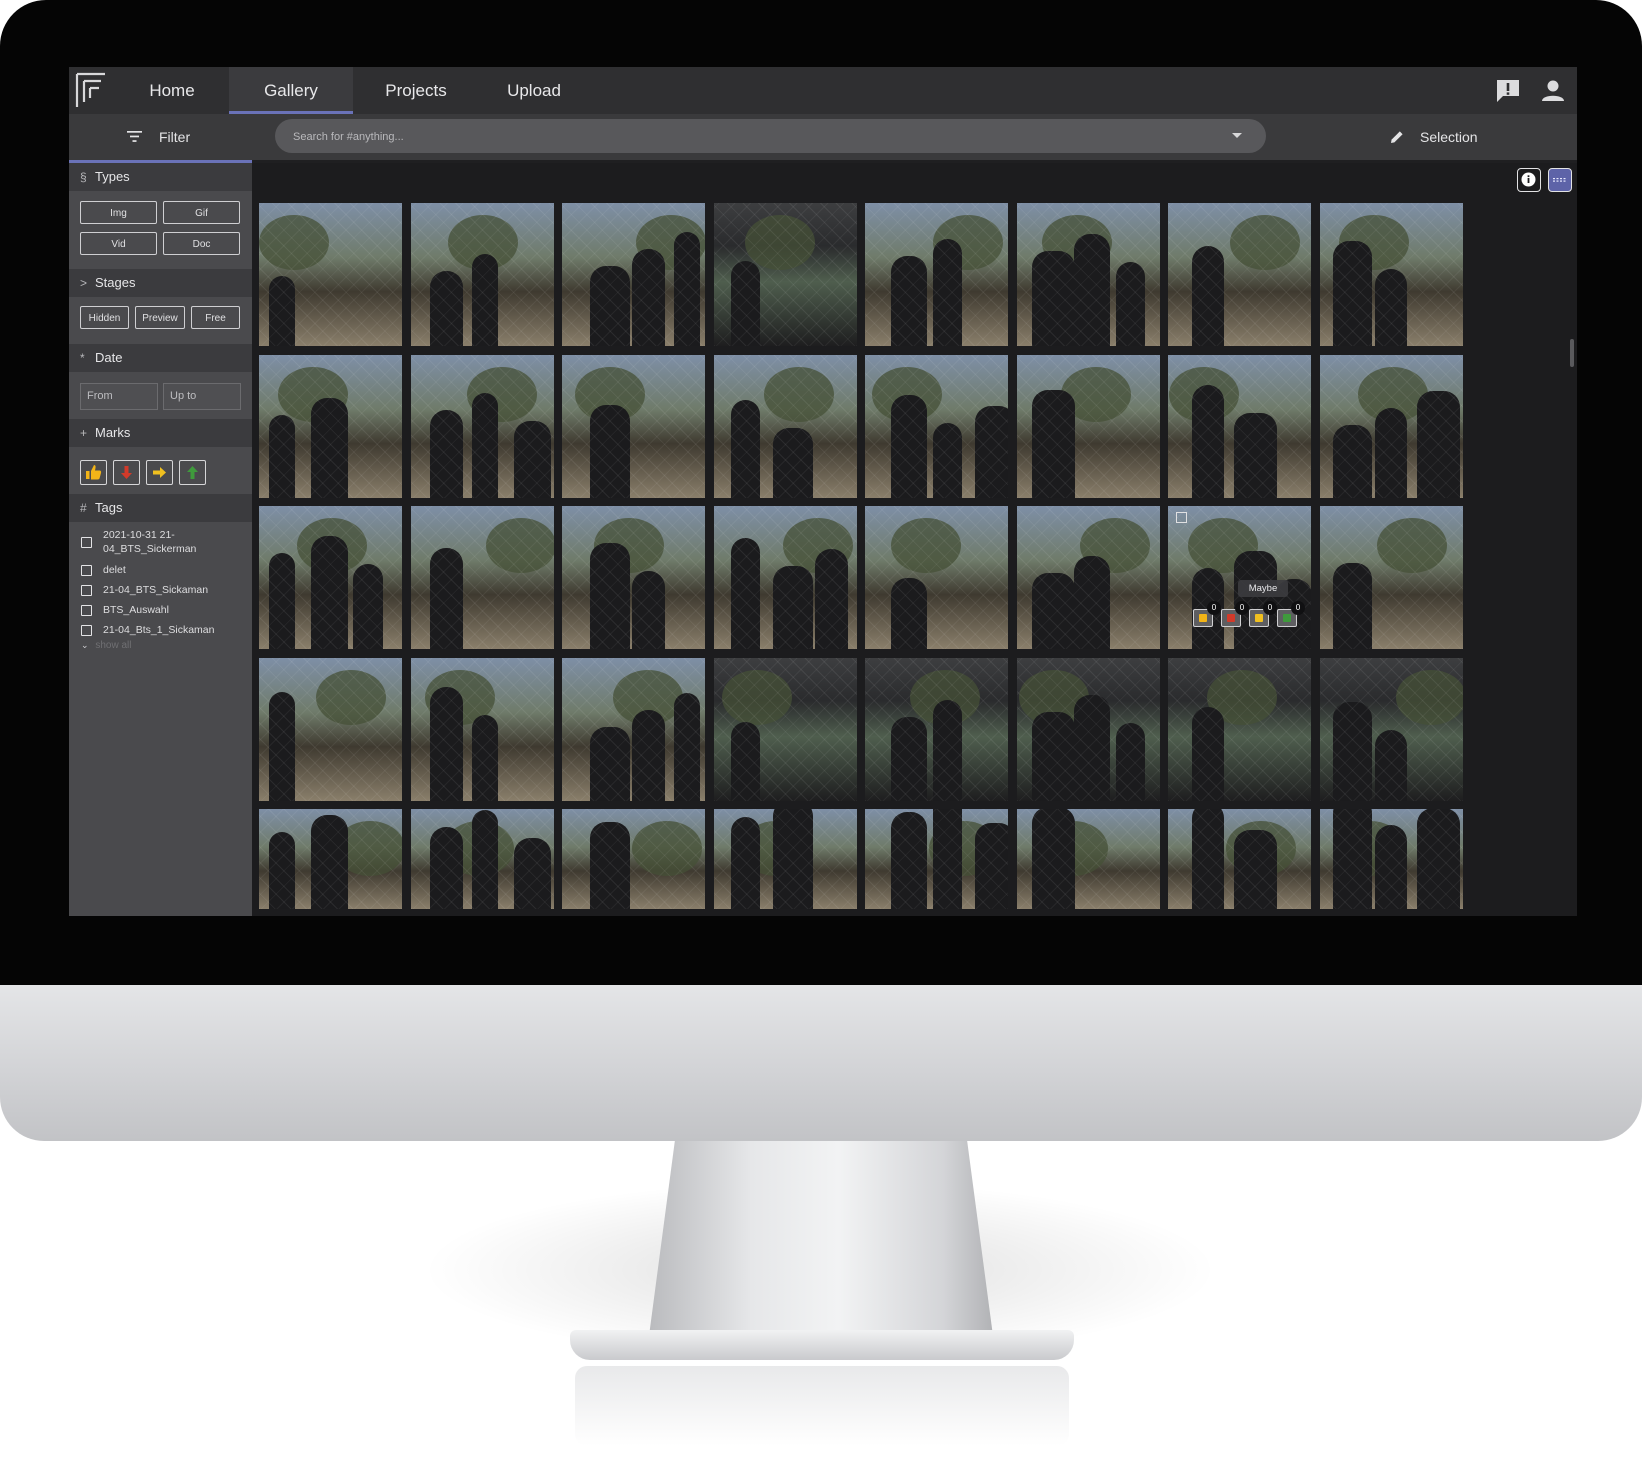 Image resolution: width=1642 pixels, height=1480 pixels. I want to click on nav-projects: Projects, so click(416, 90).